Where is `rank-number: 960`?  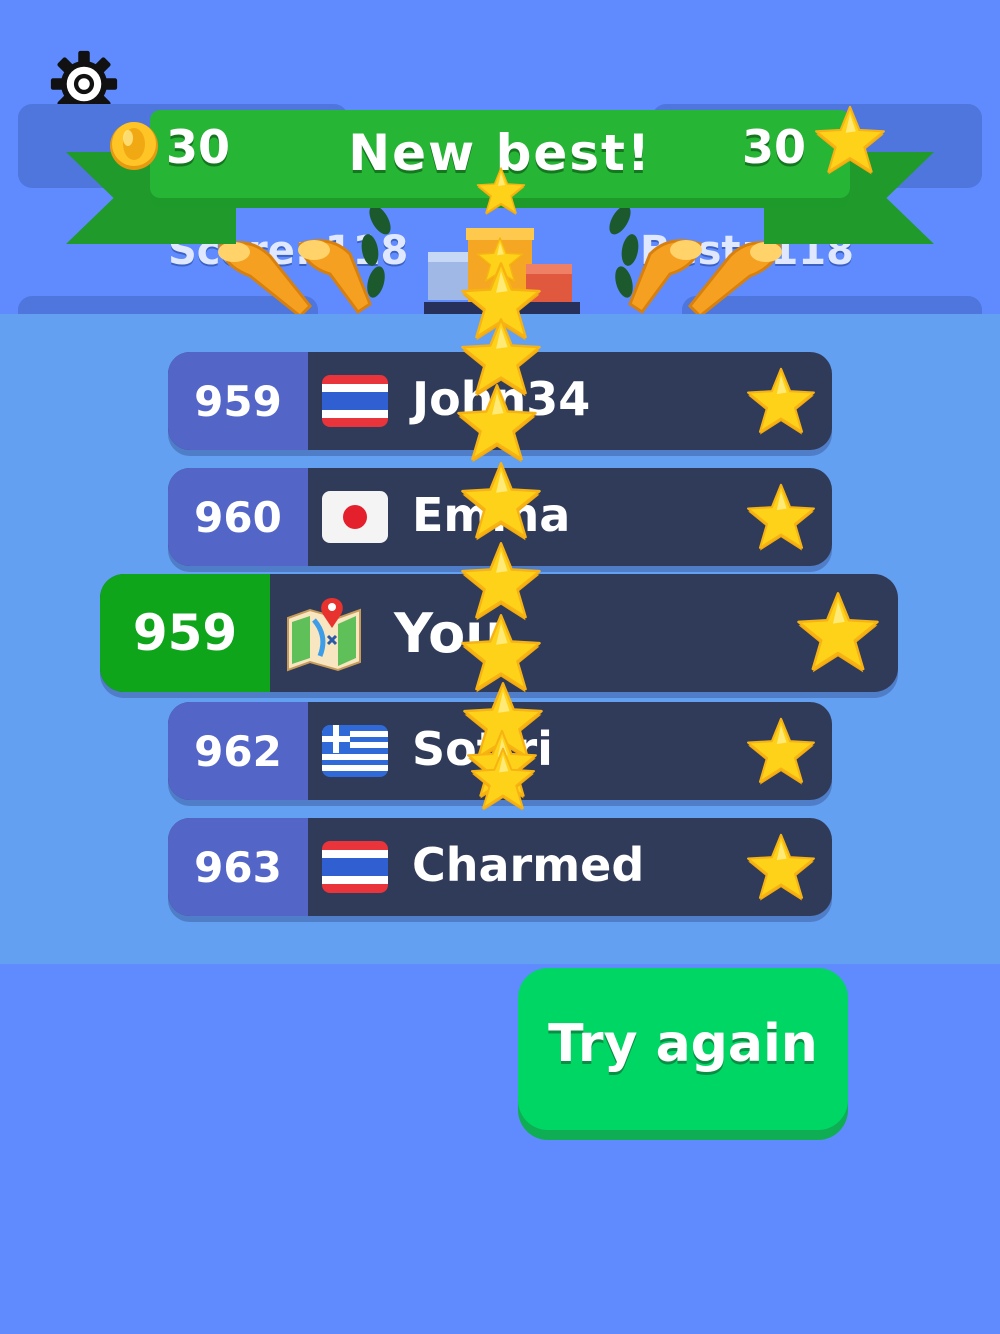
rank-number: 960 is located at coordinates (238, 517).